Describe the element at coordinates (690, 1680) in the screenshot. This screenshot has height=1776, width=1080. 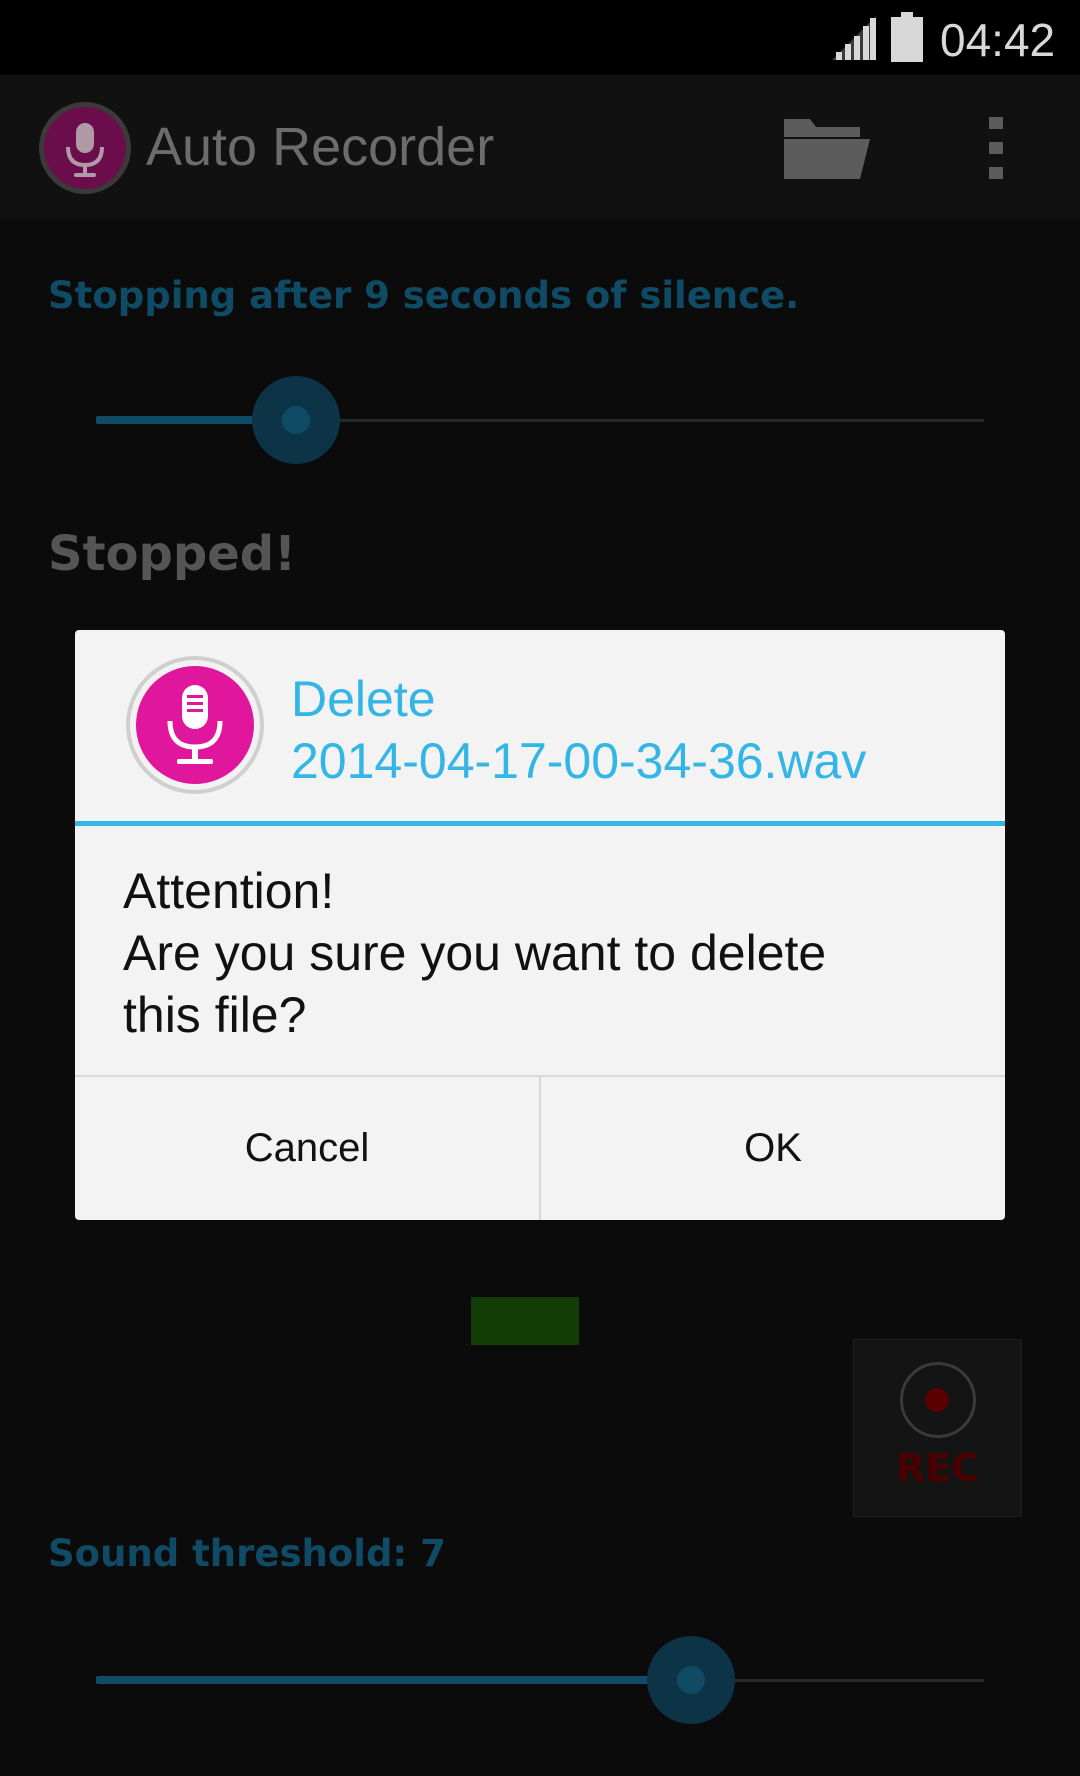
I see `threshold-slider-thumb` at that location.